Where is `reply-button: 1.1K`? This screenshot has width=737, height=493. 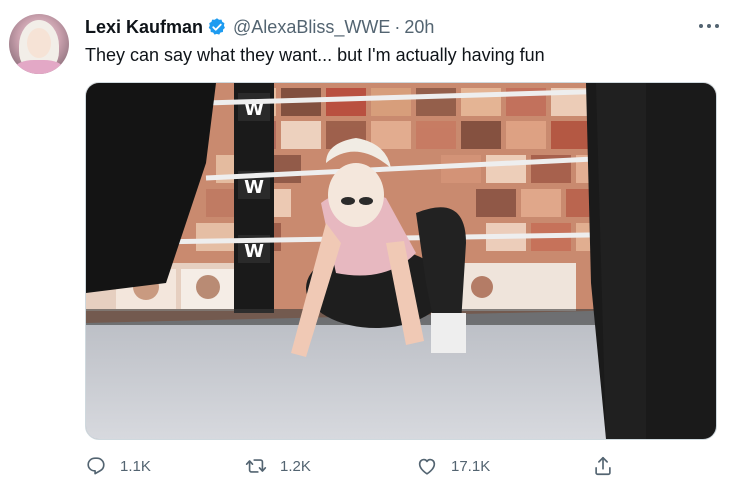
reply-button: 1.1K is located at coordinates (118, 466).